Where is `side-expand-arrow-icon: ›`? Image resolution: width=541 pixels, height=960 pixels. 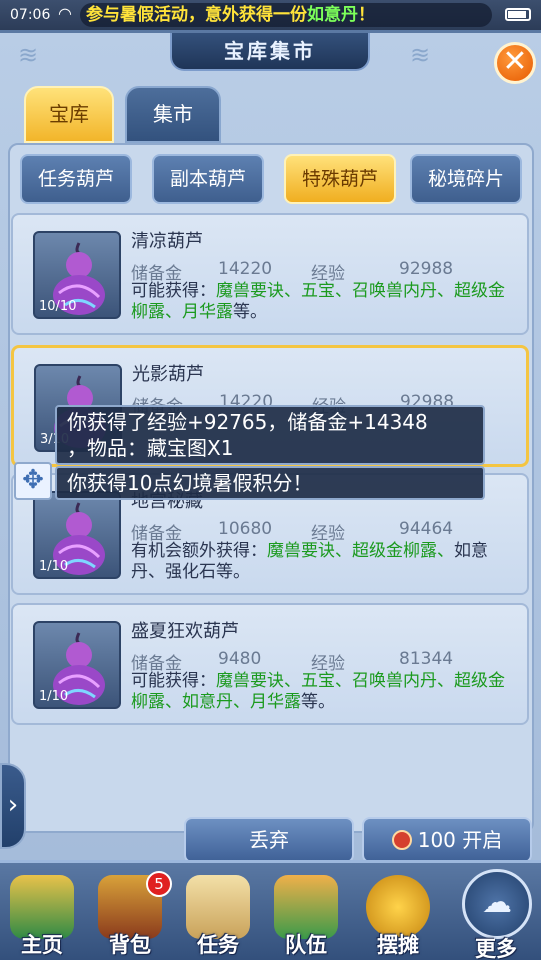 side-expand-arrow-icon: › is located at coordinates (13, 806).